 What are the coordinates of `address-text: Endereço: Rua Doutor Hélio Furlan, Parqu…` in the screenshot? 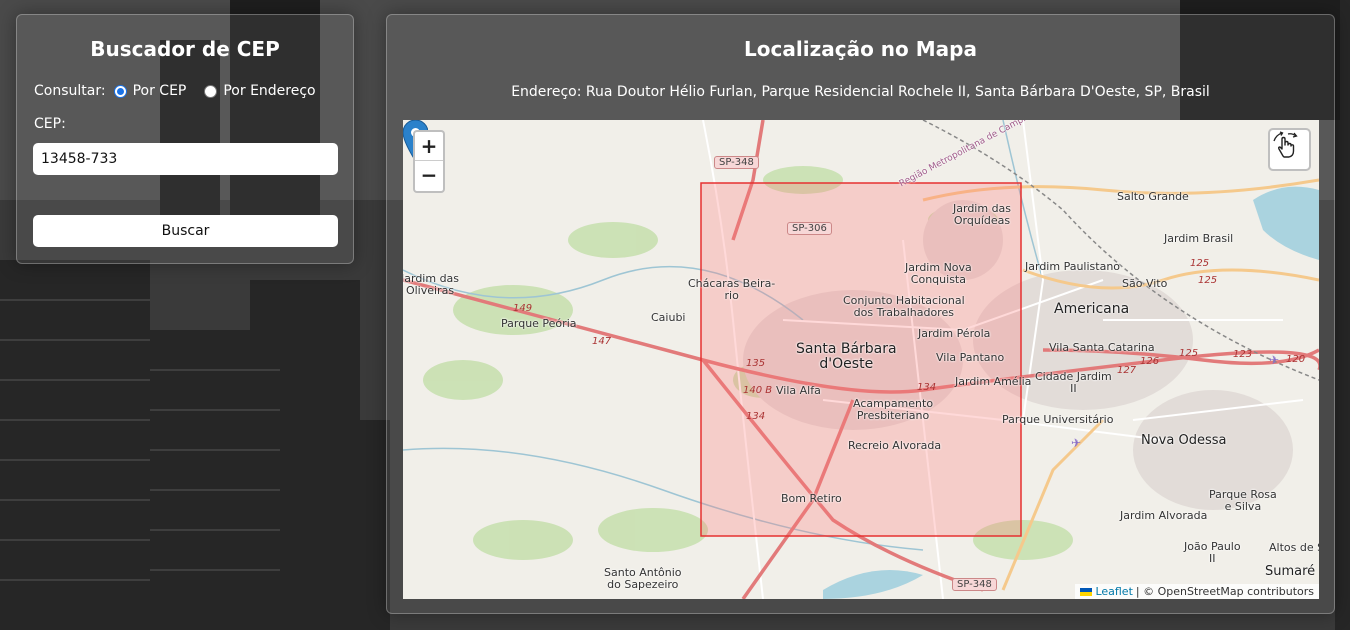 It's located at (860, 92).